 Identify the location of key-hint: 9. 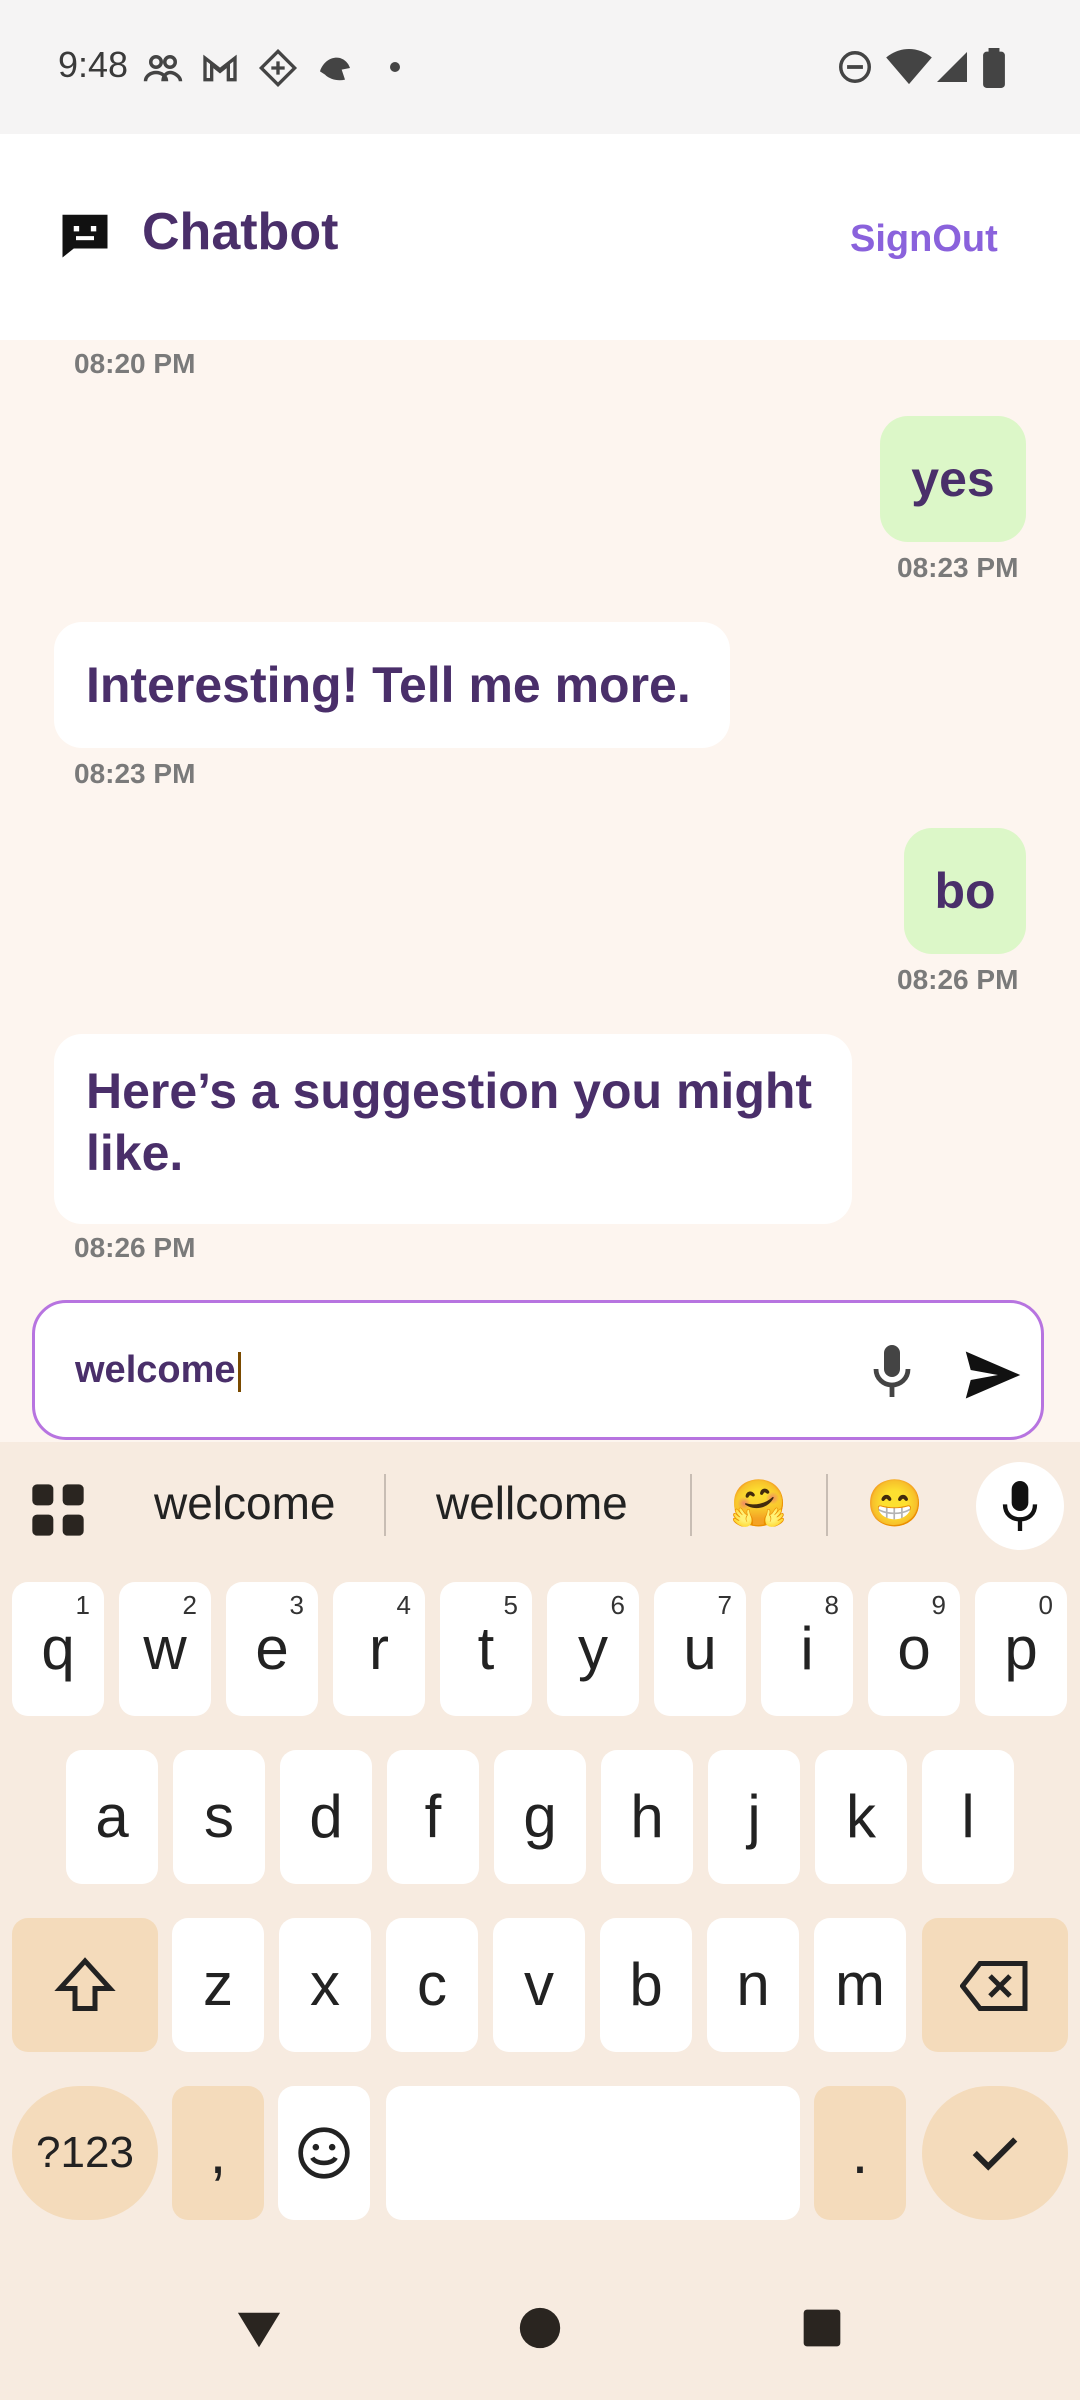
(938, 1605).